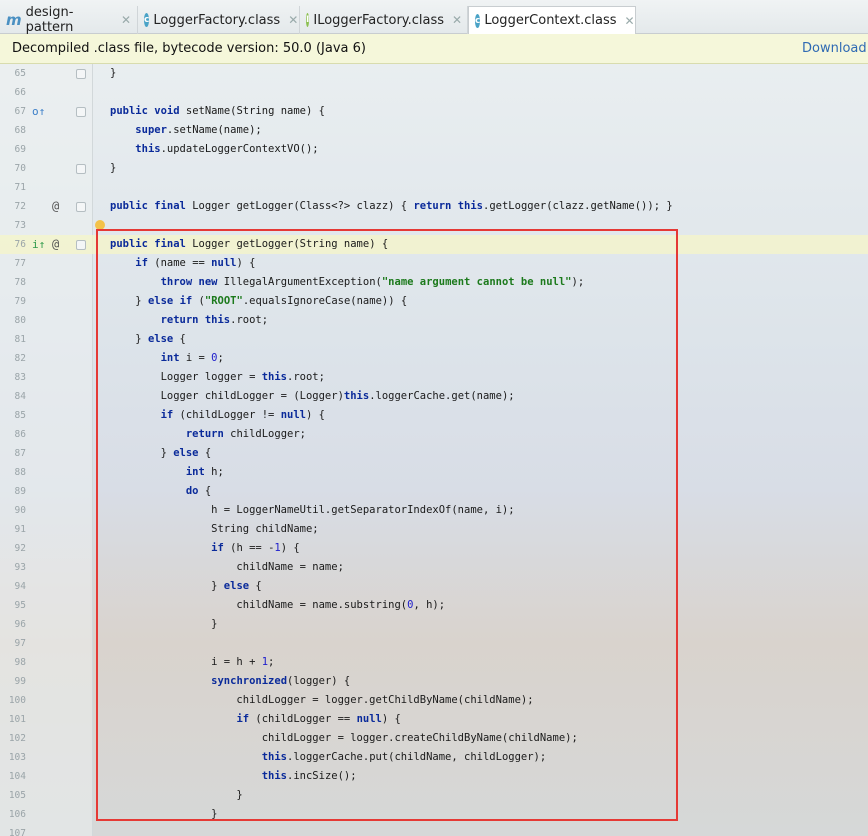  Describe the element at coordinates (233, 776) in the screenshot. I see `code-text: this.incSize();` at that location.